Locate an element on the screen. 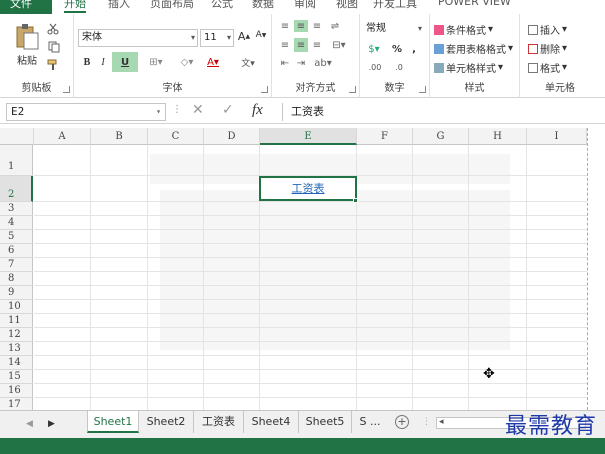  row-header: 8 is located at coordinates (16, 279).